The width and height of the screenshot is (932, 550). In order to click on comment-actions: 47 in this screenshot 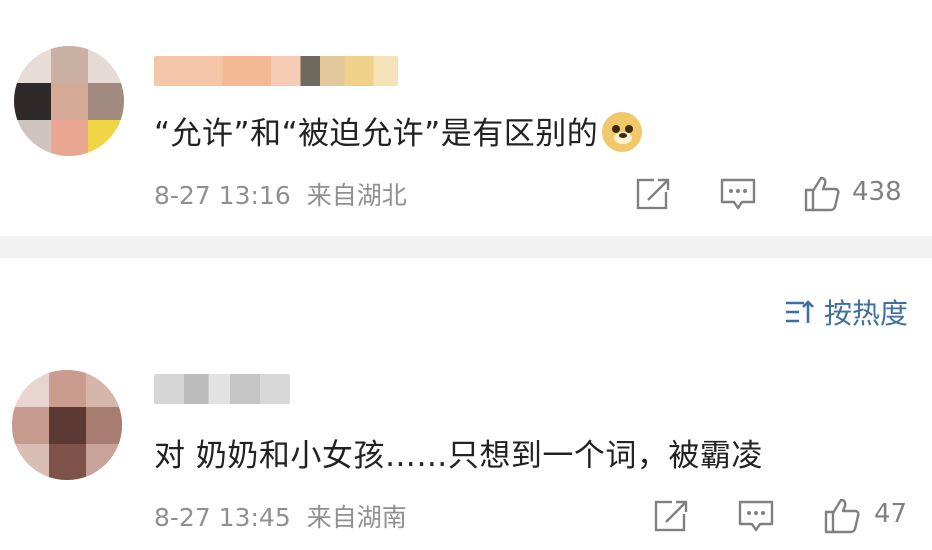, I will do `click(466, 516)`.